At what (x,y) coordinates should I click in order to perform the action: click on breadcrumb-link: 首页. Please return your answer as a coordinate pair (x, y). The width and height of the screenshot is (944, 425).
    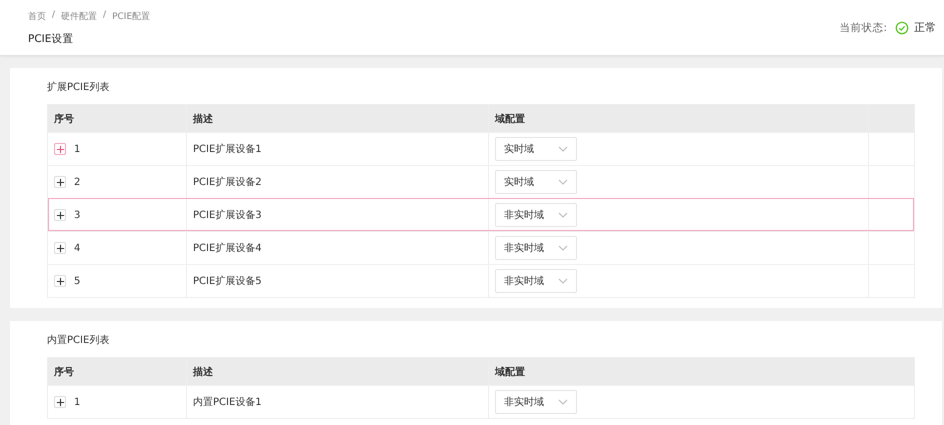
    Looking at the image, I should click on (37, 16).